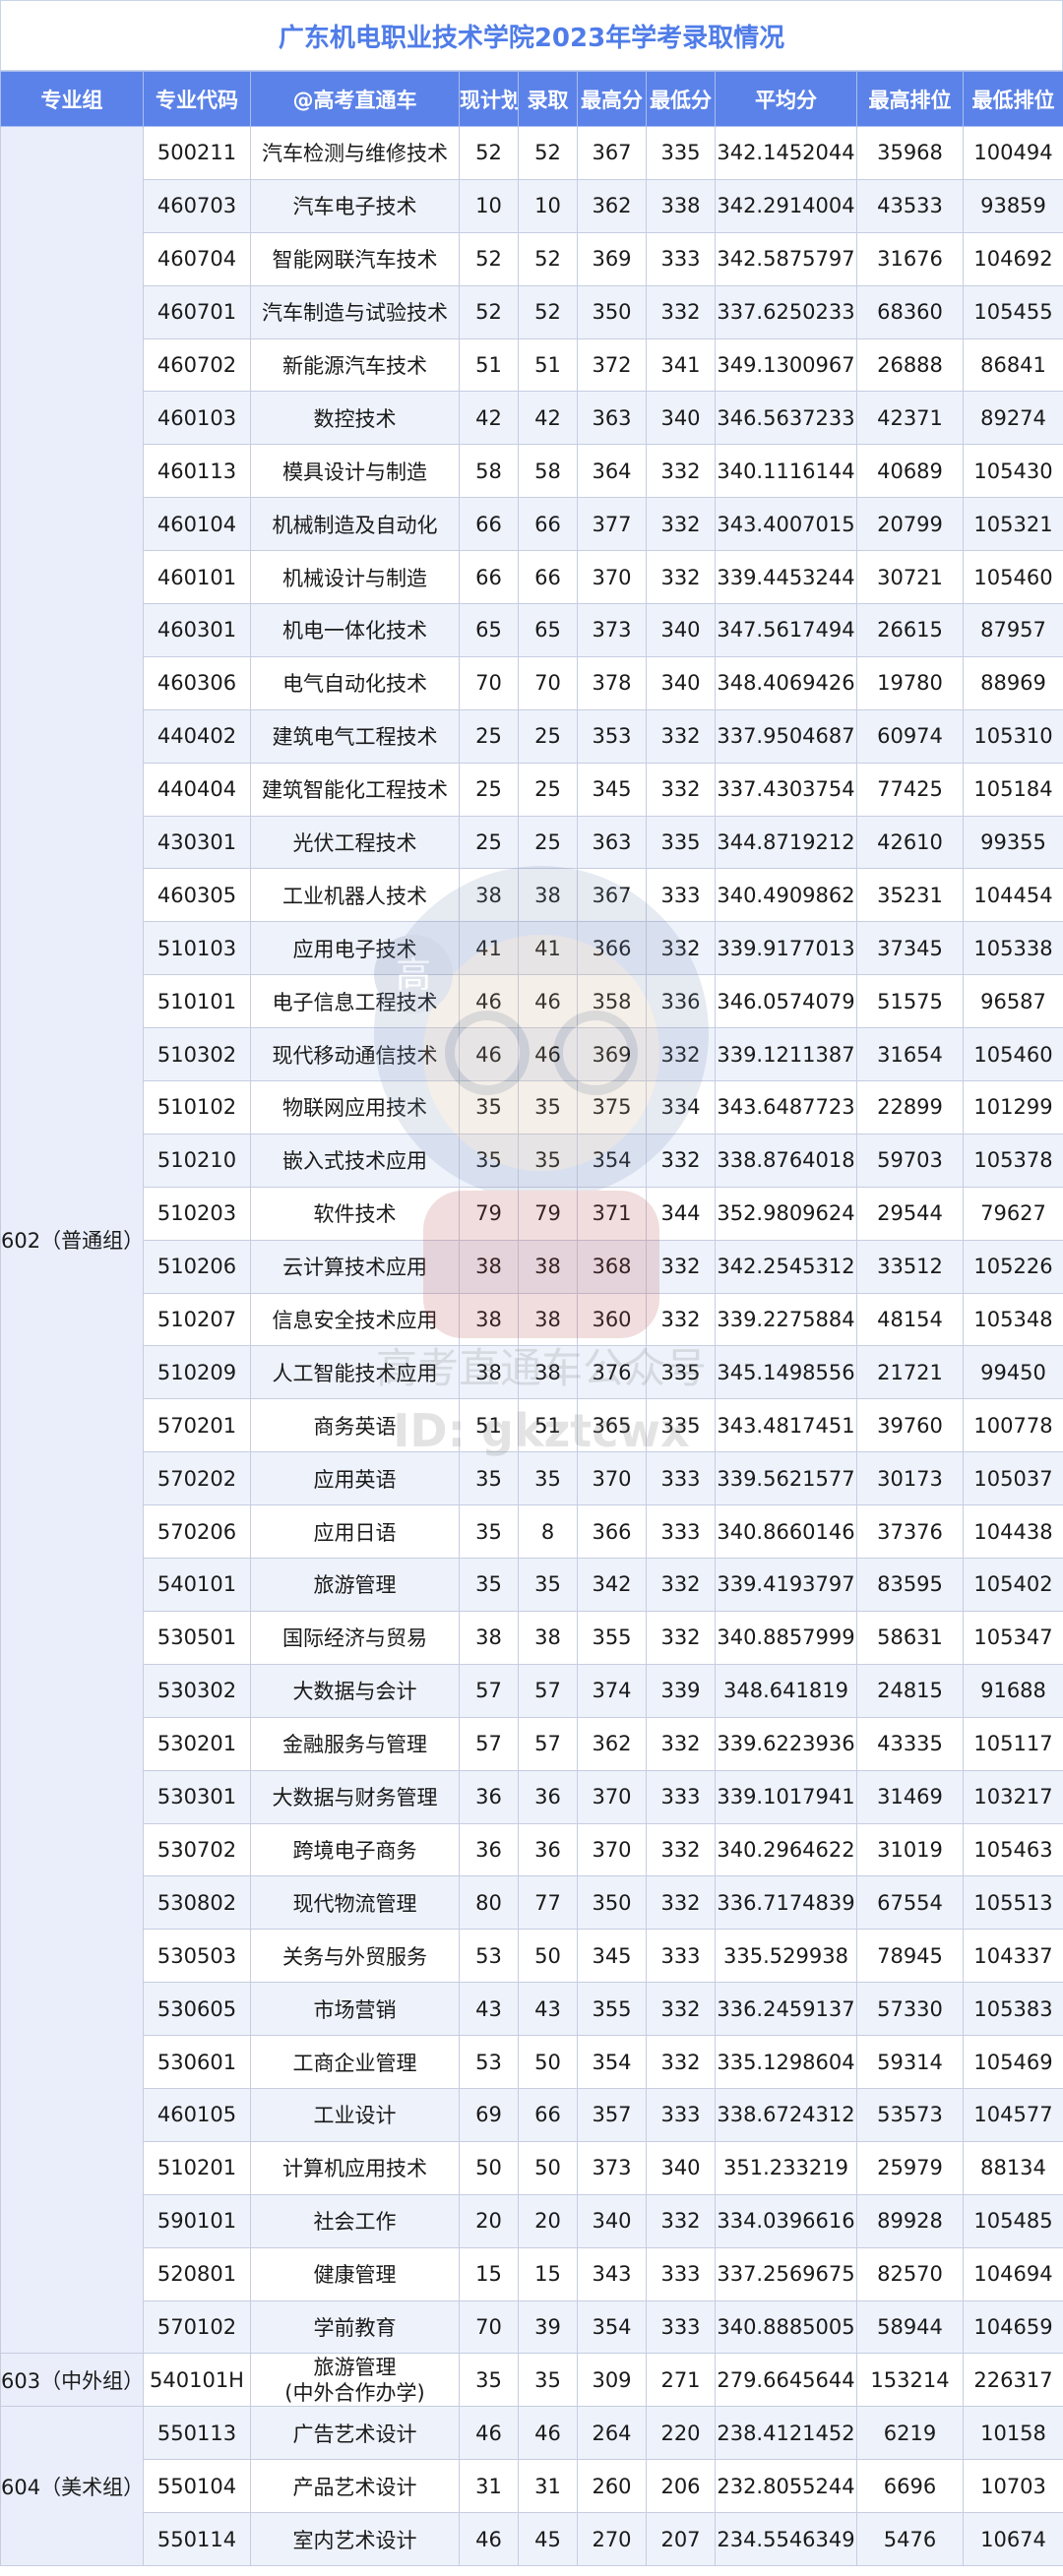 Image resolution: width=1063 pixels, height=2576 pixels. I want to click on code-cell: 530802, so click(197, 1903).